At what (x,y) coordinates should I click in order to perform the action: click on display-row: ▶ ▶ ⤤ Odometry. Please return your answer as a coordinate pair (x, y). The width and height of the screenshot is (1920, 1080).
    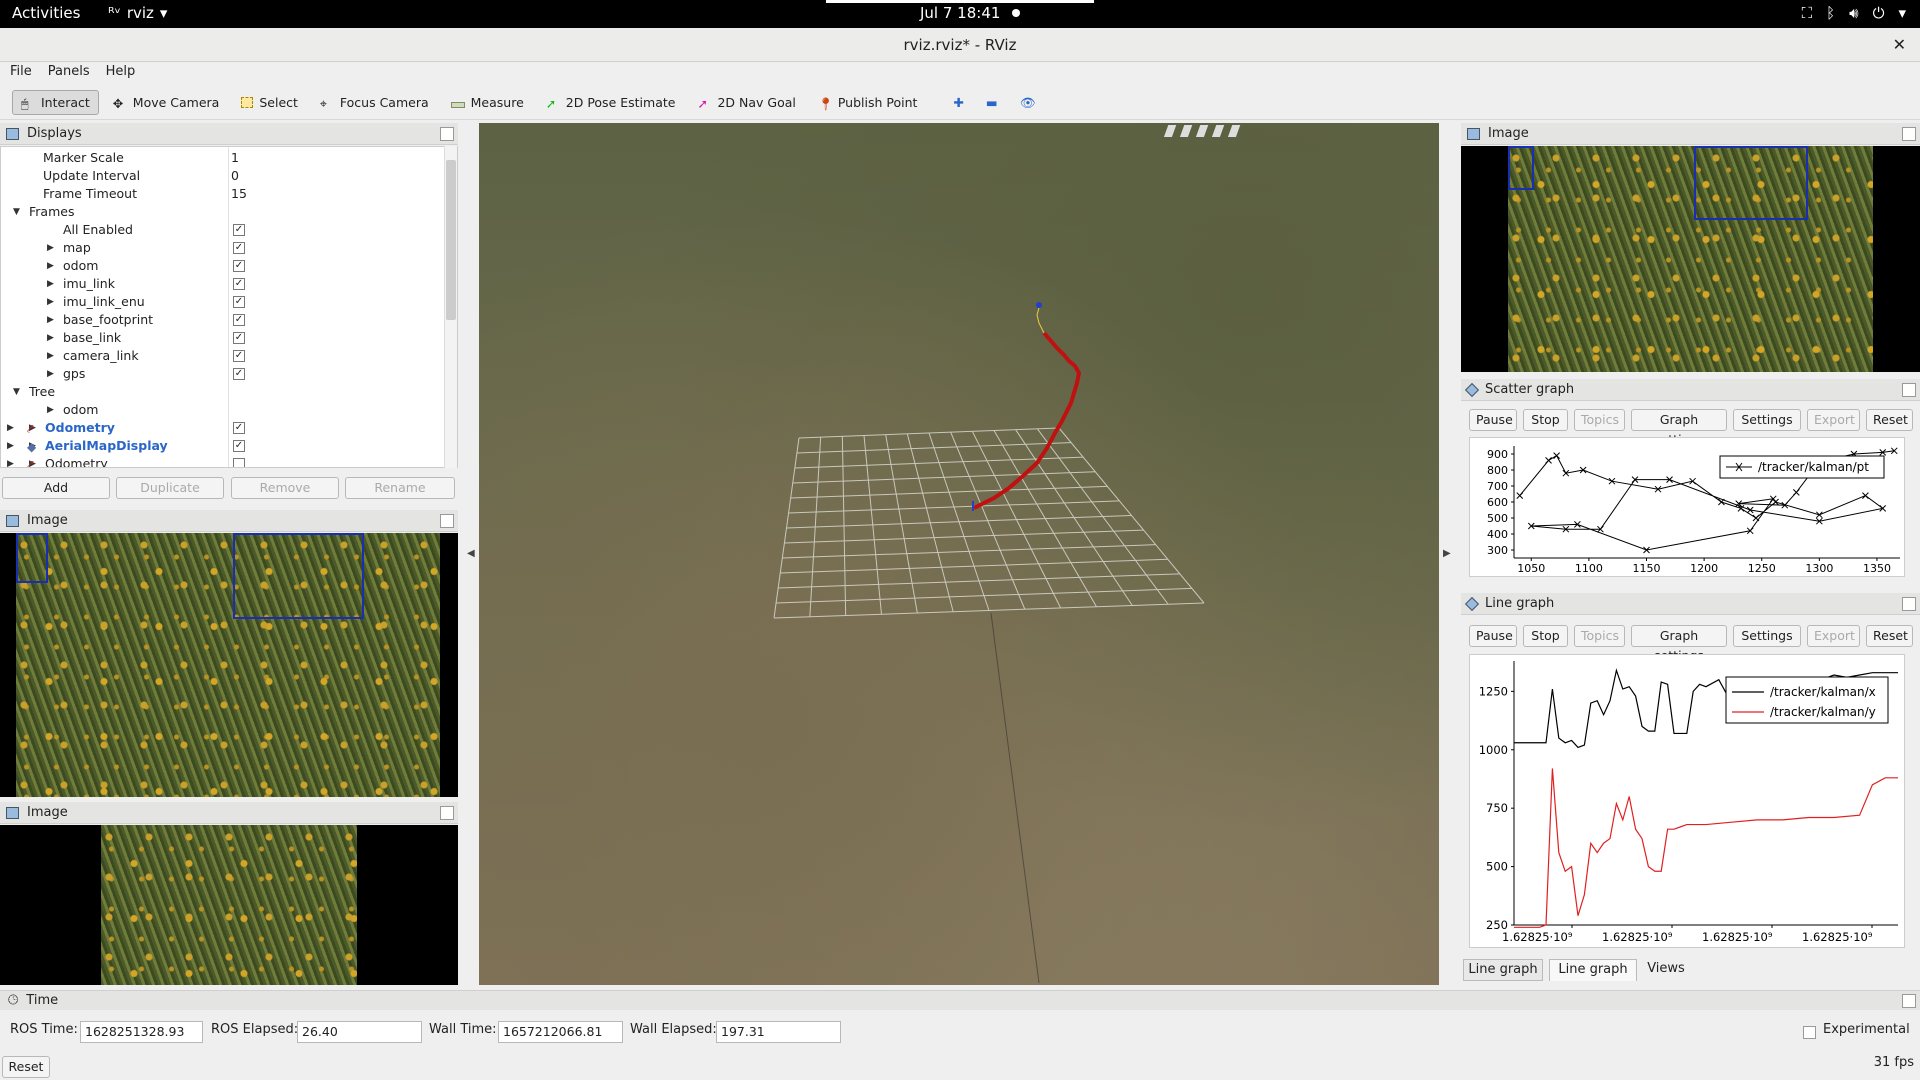
    Looking at the image, I should click on (223, 461).